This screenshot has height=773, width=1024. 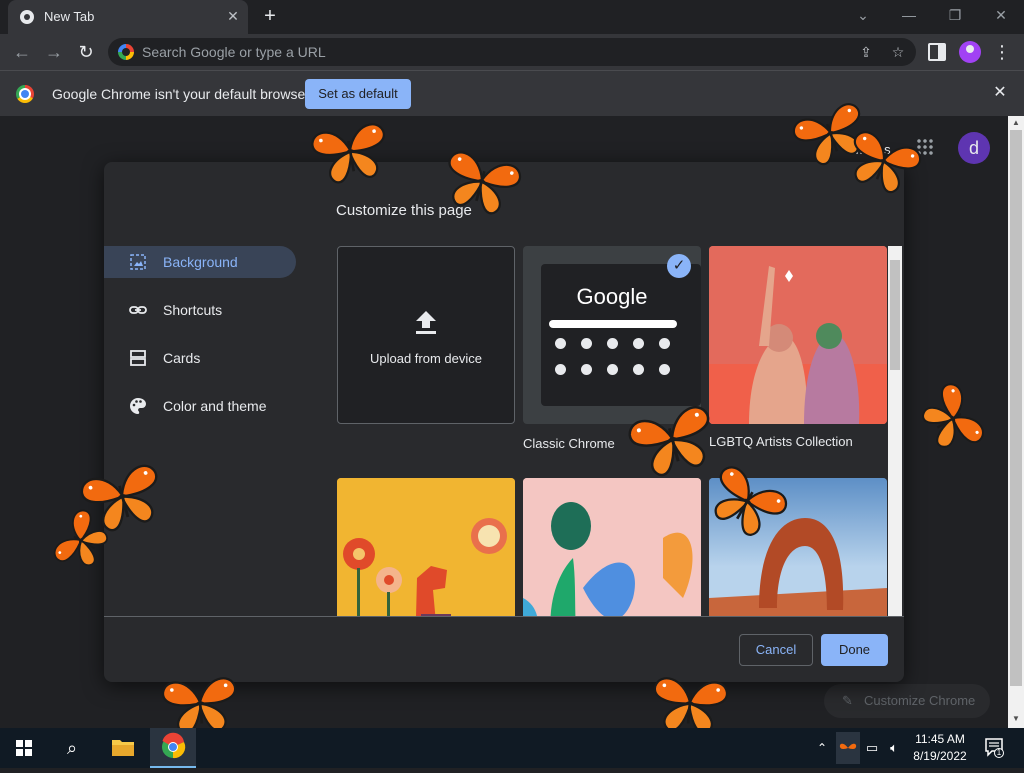 What do you see at coordinates (138, 262) in the screenshot?
I see `image-icon` at bounding box center [138, 262].